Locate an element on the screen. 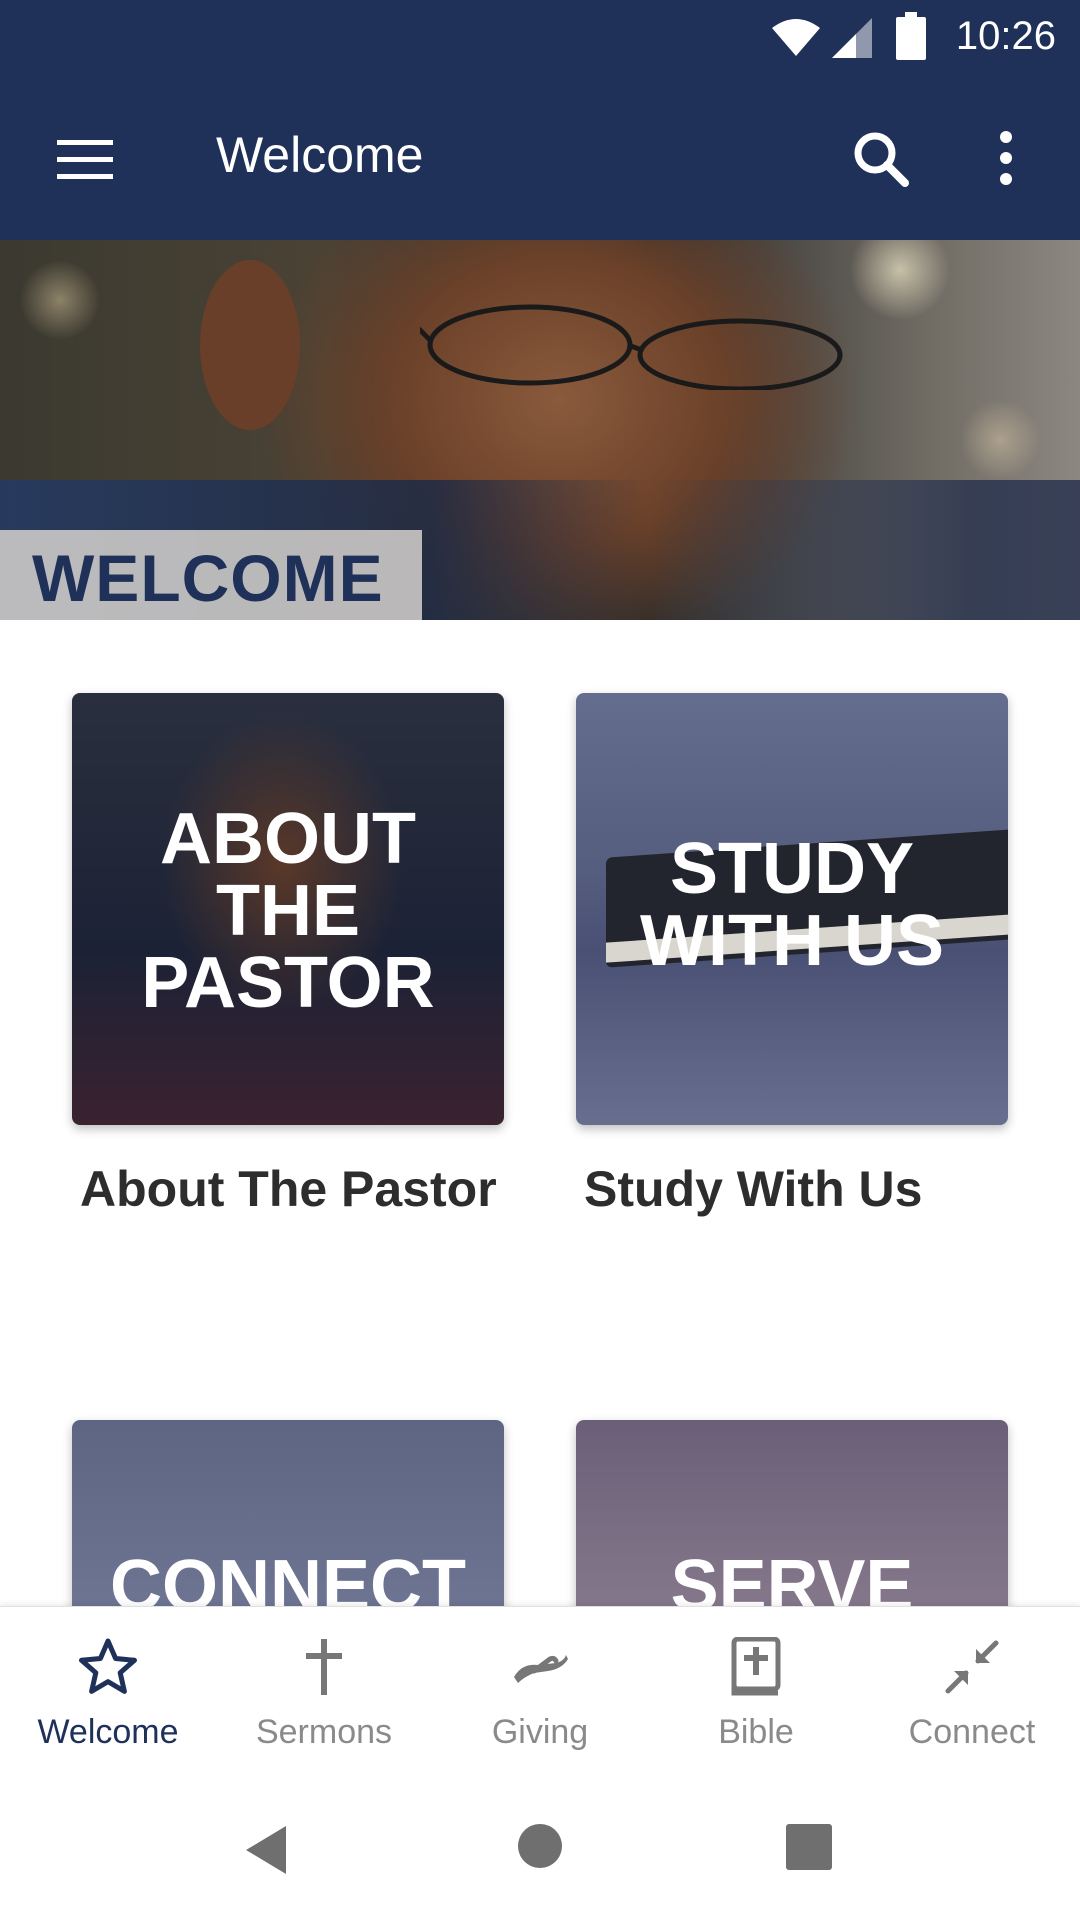 The height and width of the screenshot is (1920, 1080). tile-connect: CONNECT is located at coordinates (288, 1515).